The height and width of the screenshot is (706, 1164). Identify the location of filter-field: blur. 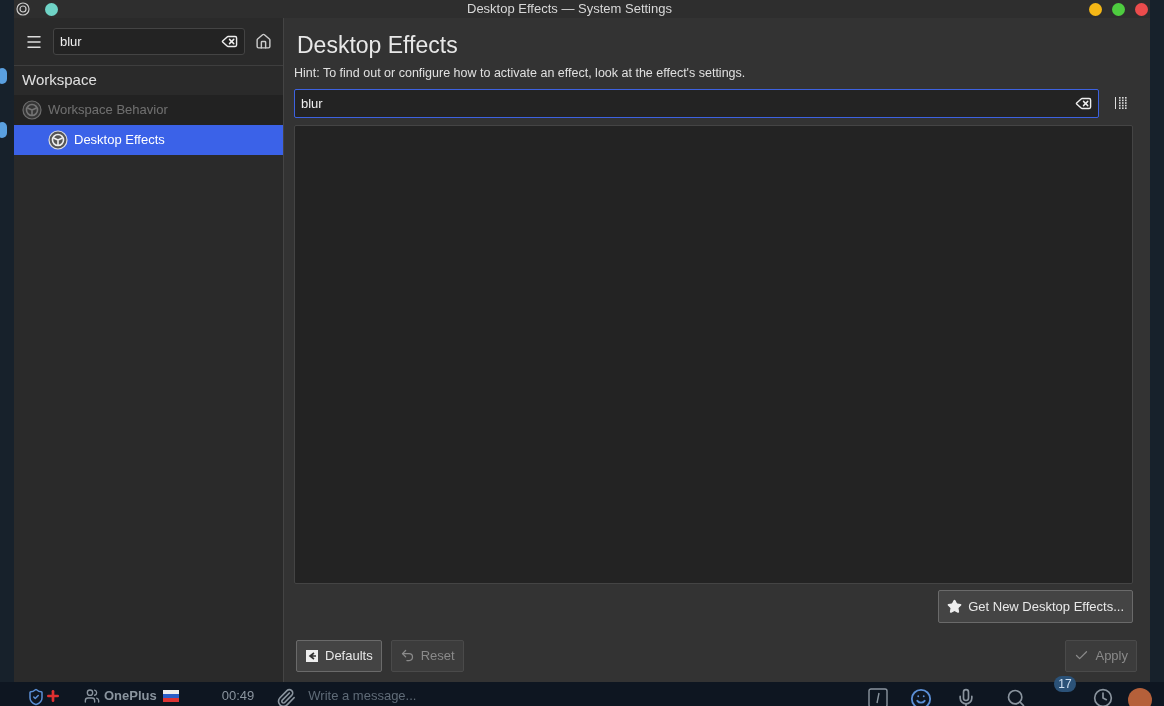
(696, 103).